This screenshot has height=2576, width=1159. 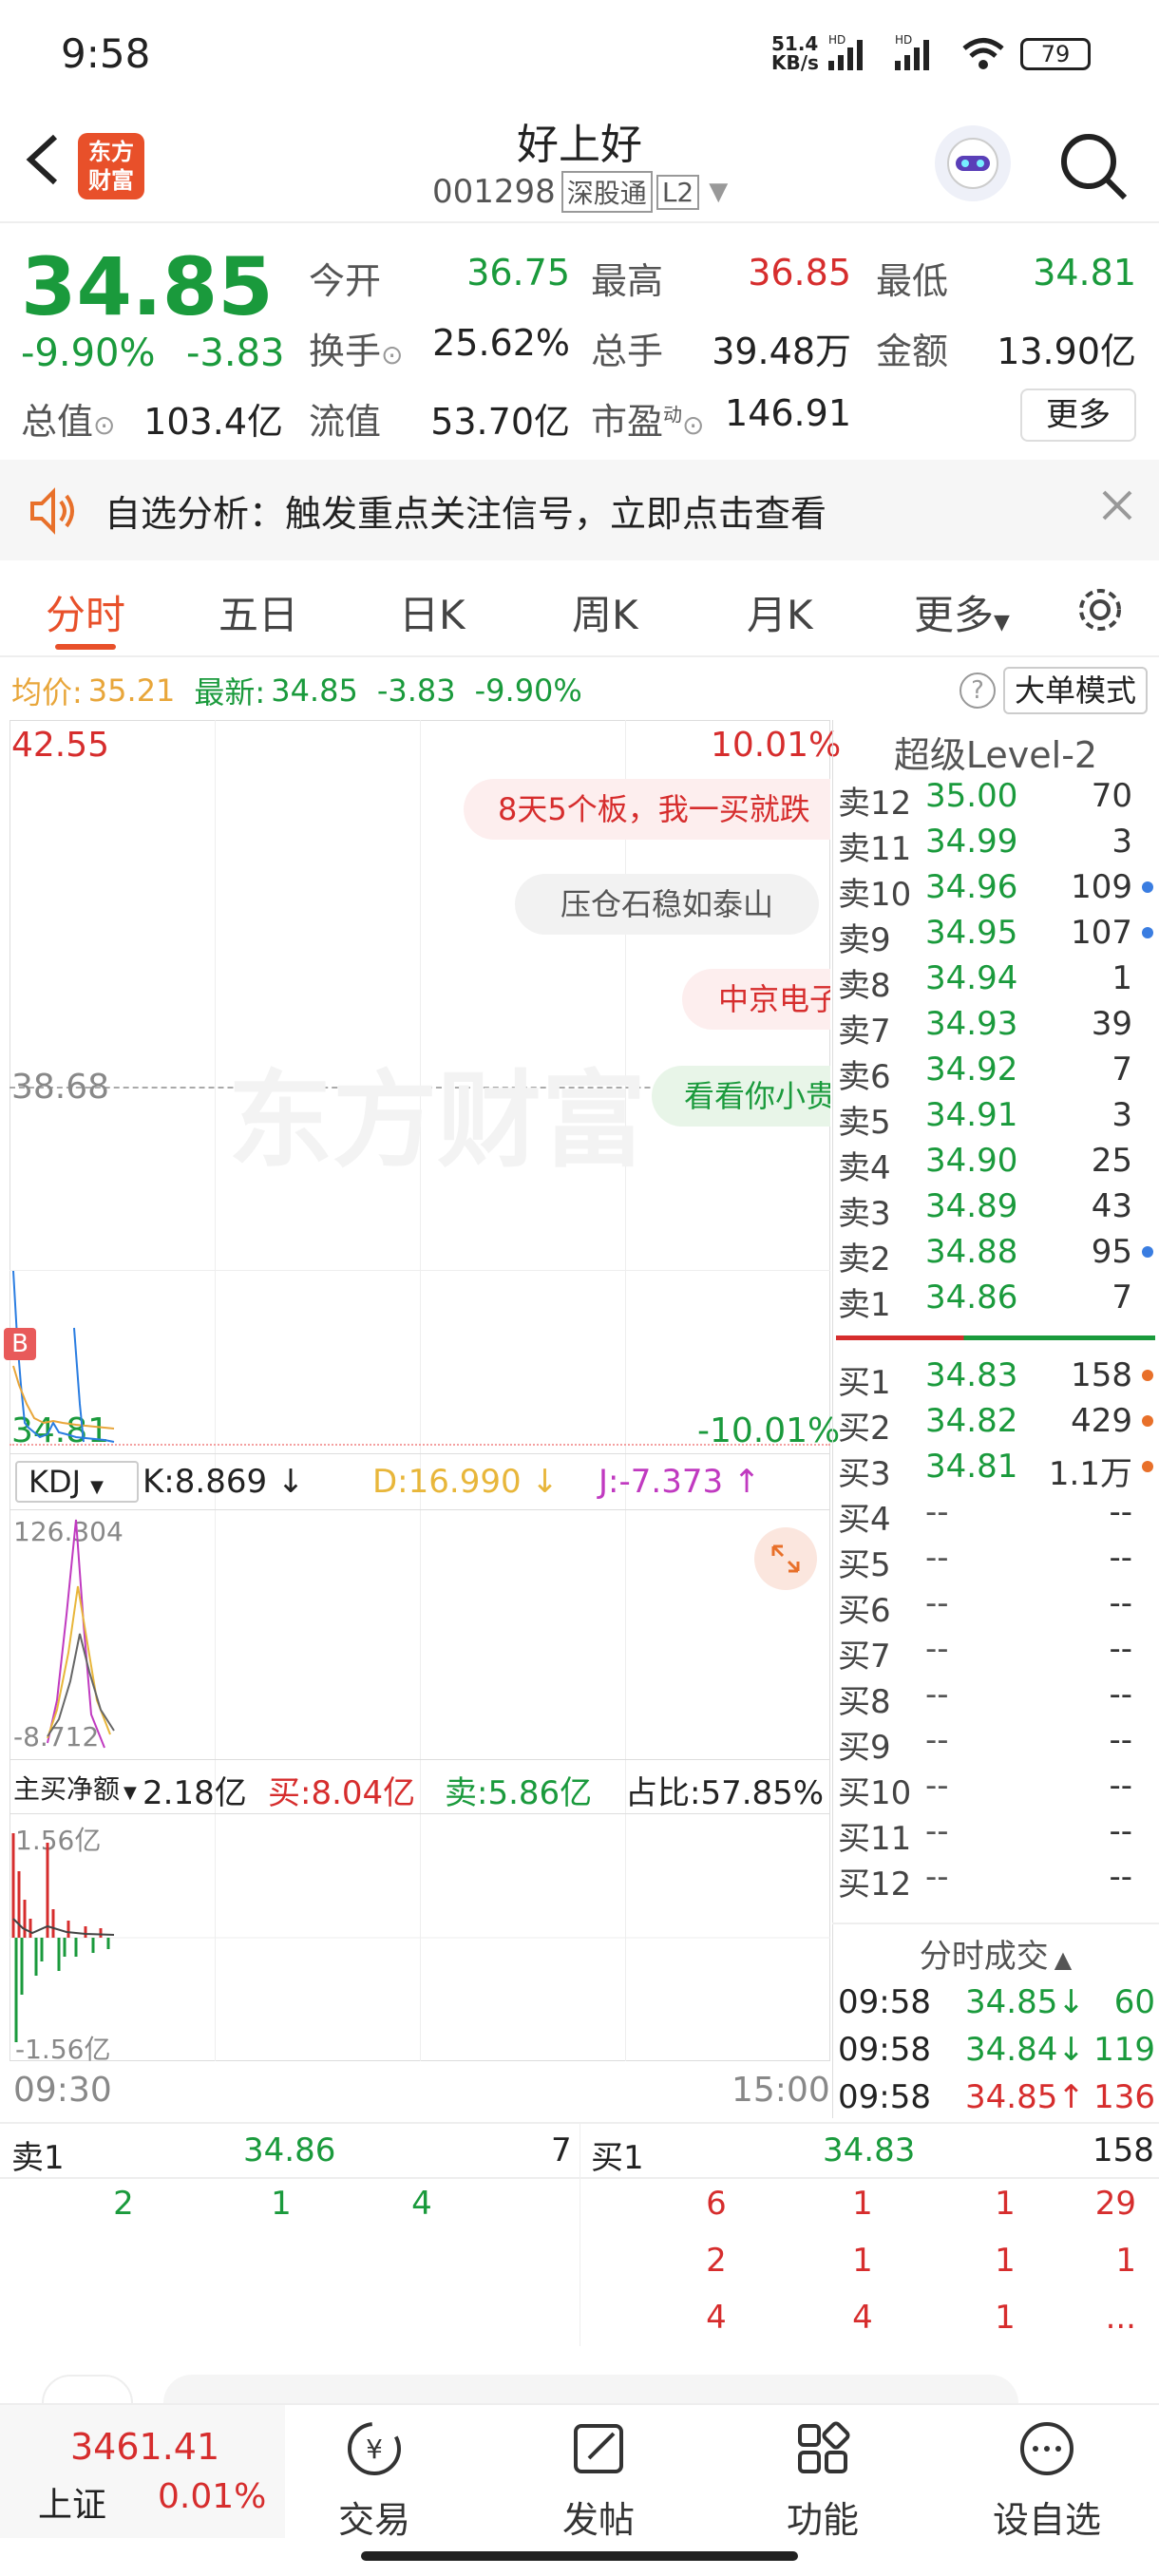 I want to click on queue-sell-cell: 1, so click(x=281, y=2204).